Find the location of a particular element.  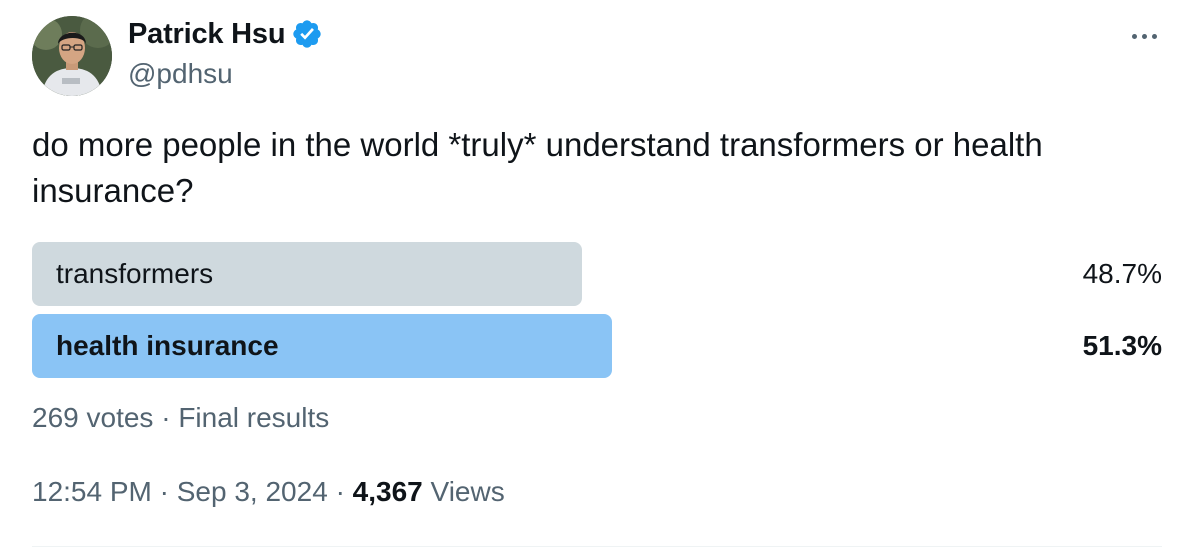

tweet-date: Sep 3, 2024 is located at coordinates (252, 491).